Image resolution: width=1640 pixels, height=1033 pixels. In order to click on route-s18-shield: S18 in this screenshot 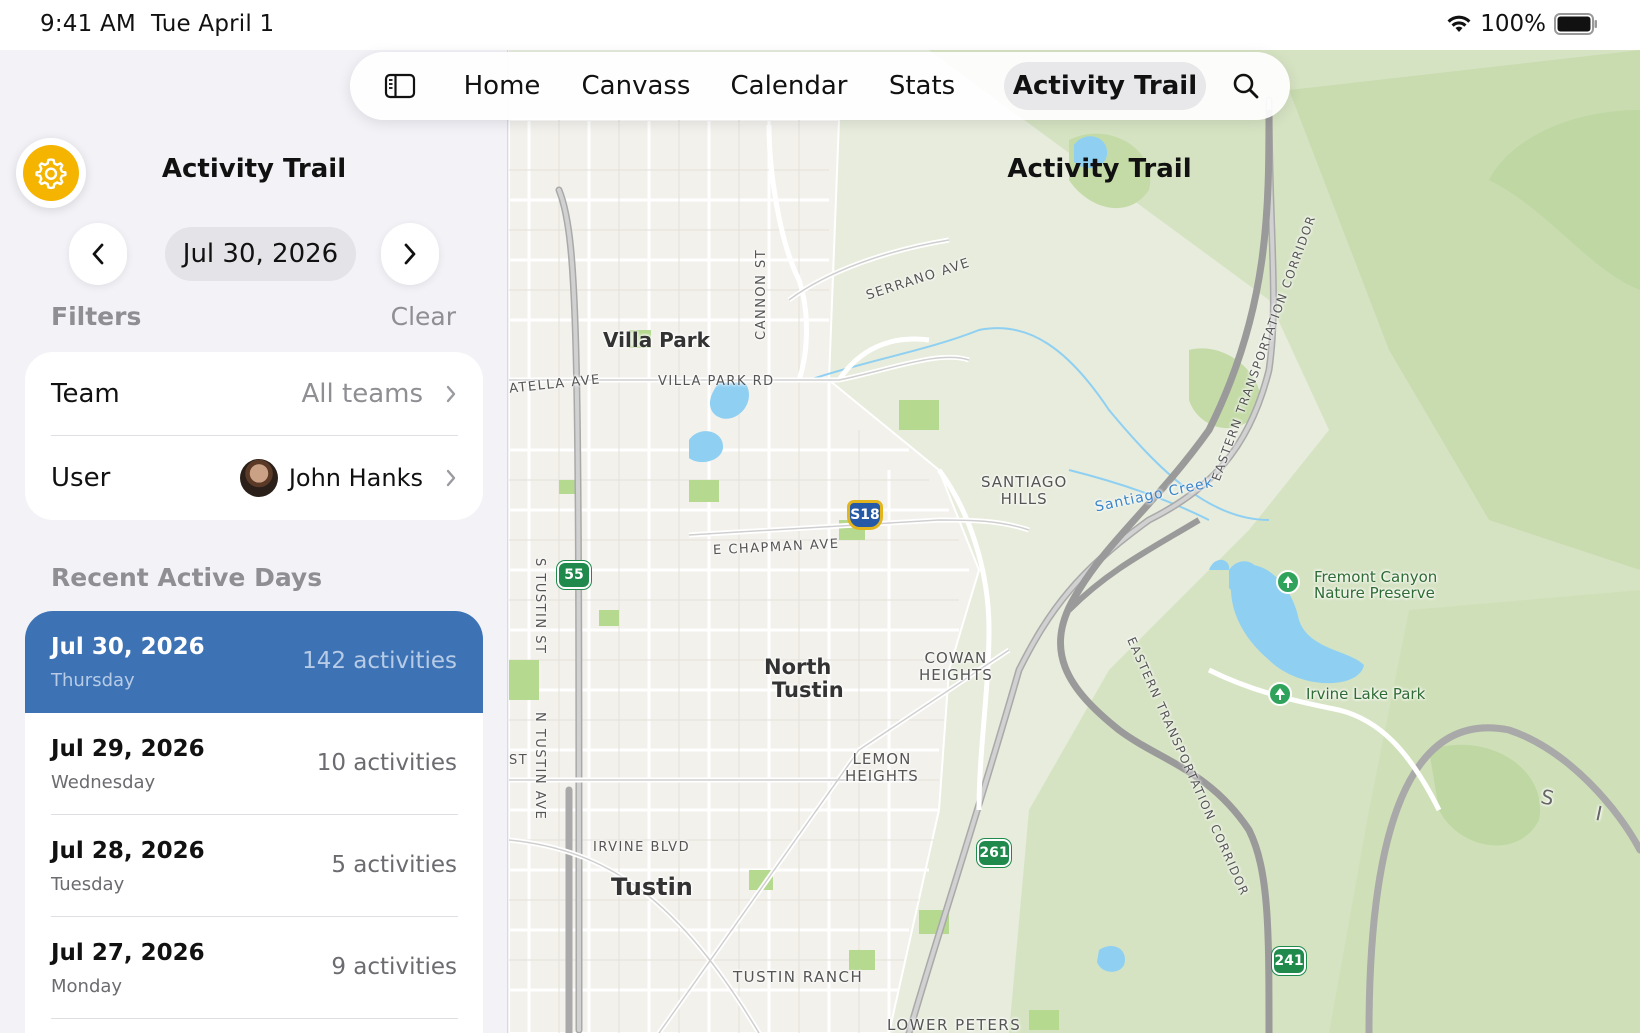, I will do `click(865, 515)`.